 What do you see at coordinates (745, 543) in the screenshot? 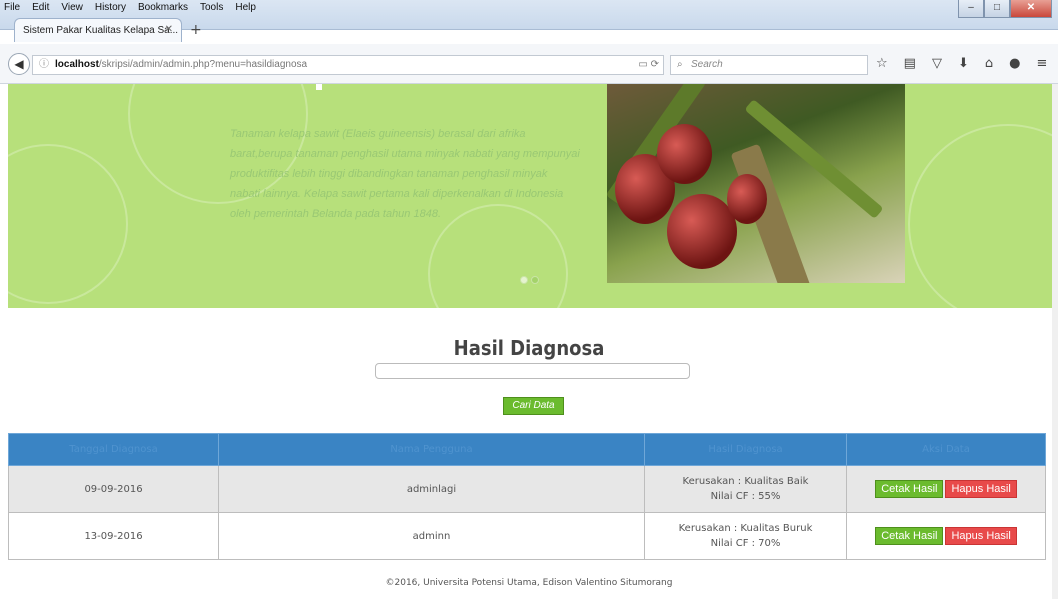
I see `cf-value: Nilai CF : 70%` at bounding box center [745, 543].